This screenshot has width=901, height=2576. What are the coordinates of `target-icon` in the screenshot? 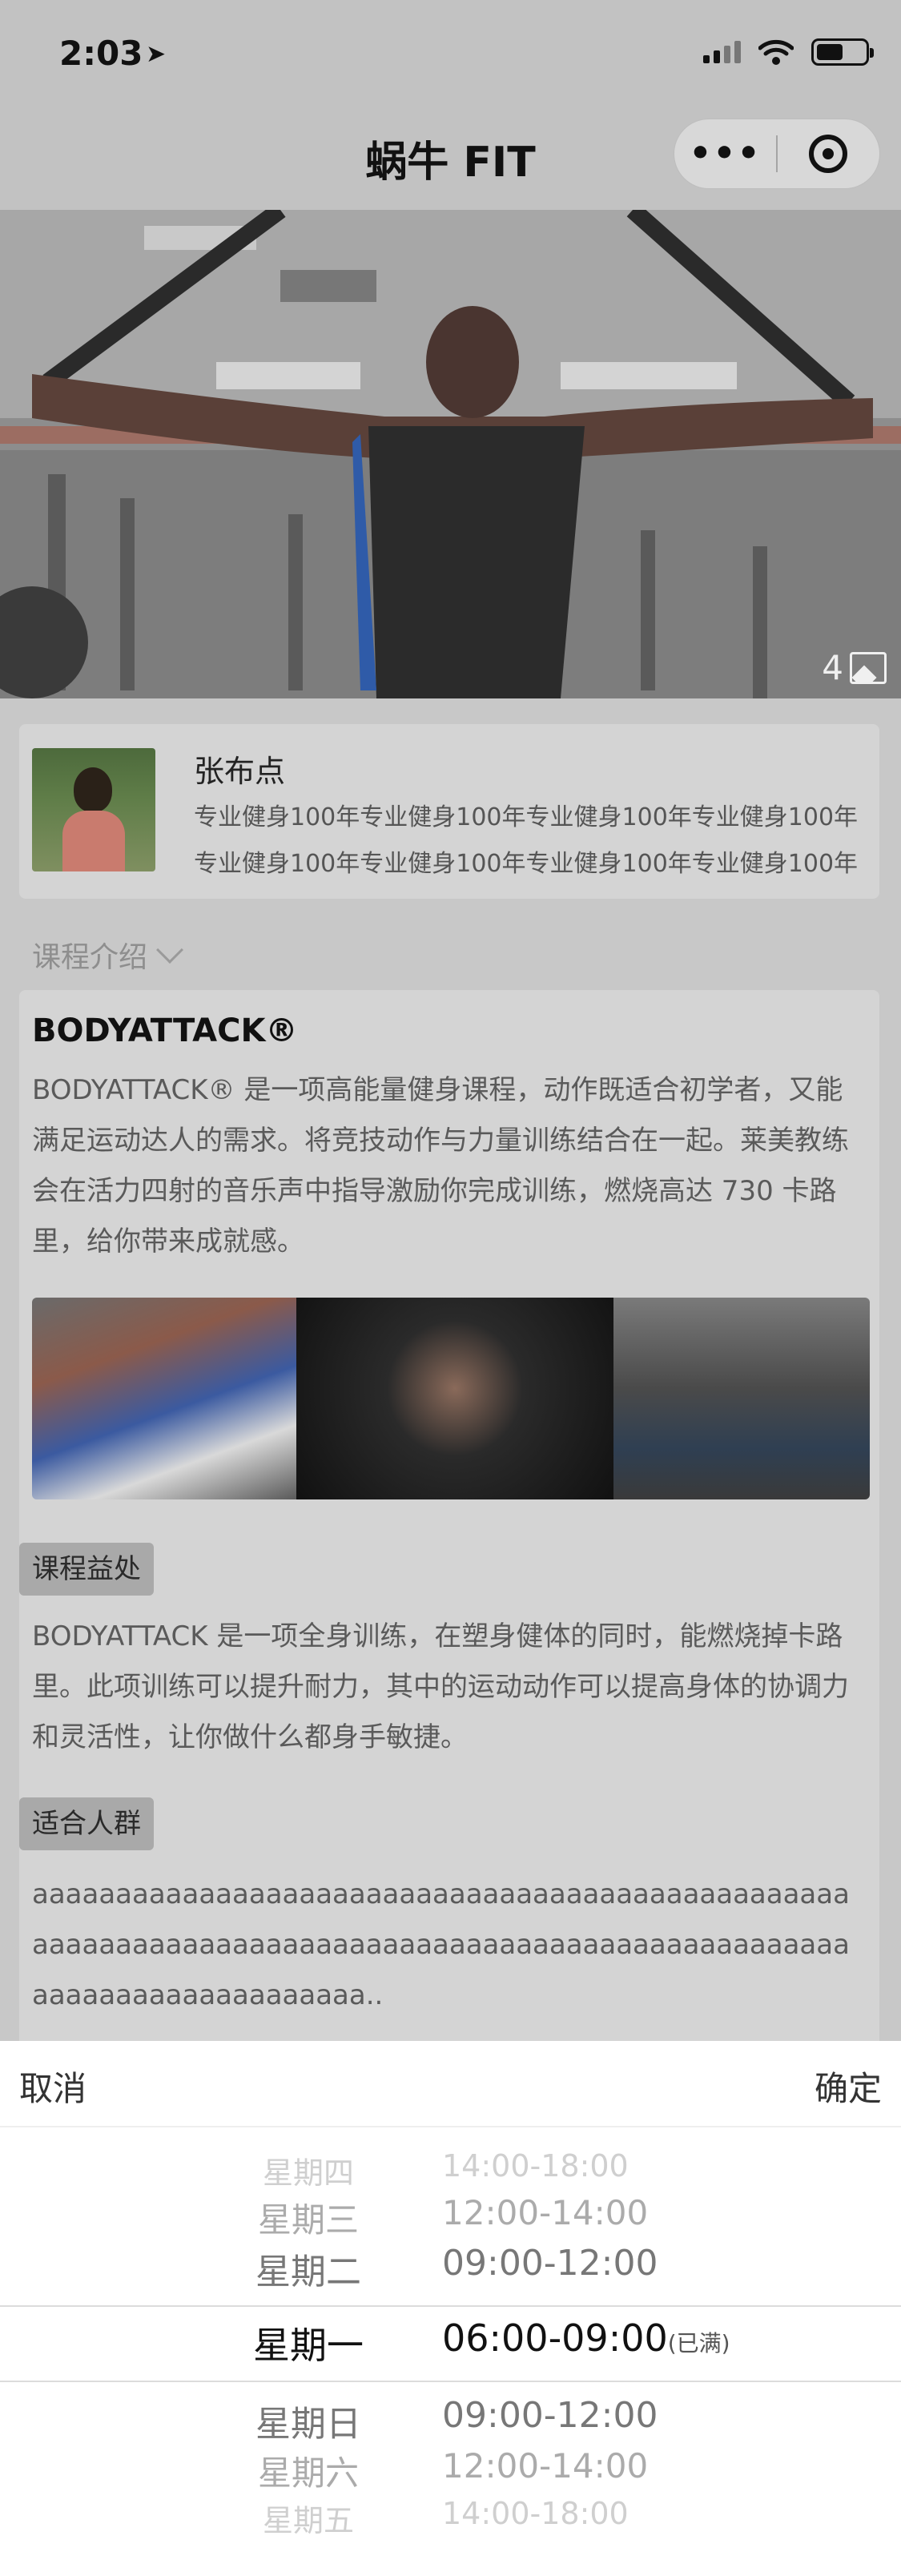 It's located at (828, 154).